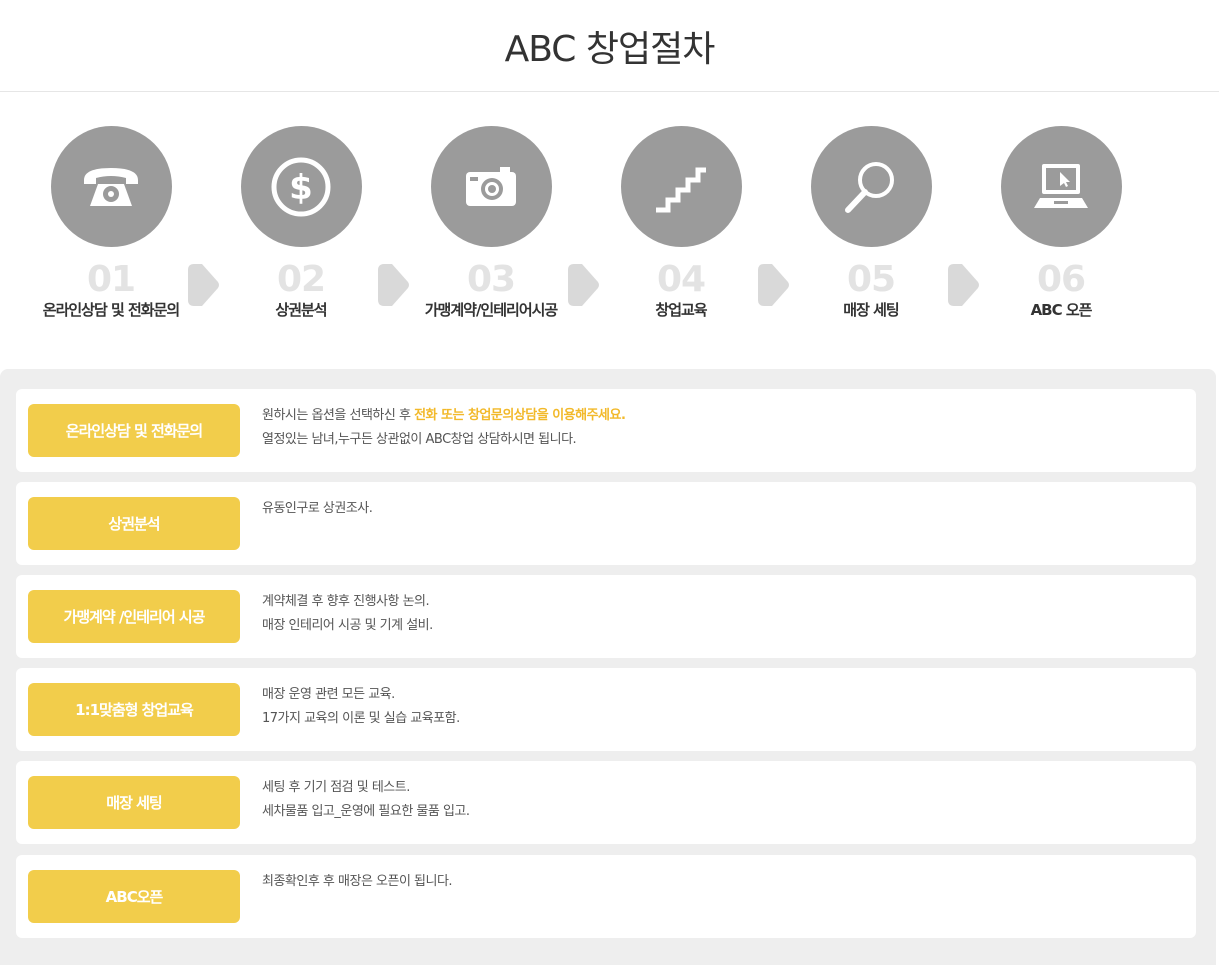  What do you see at coordinates (419, 439) in the screenshot?
I see `detail-line: 열정있는 남녀,누구든 상관없이 ABC창업 상담하시면 됩니다.` at bounding box center [419, 439].